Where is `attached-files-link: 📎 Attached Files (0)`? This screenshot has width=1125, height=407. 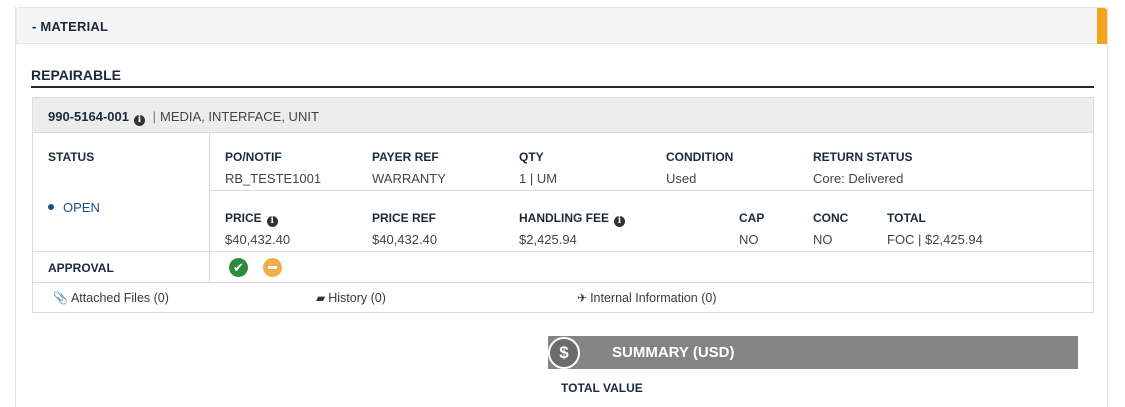
attached-files-link: 📎 Attached Files (0) is located at coordinates (111, 298).